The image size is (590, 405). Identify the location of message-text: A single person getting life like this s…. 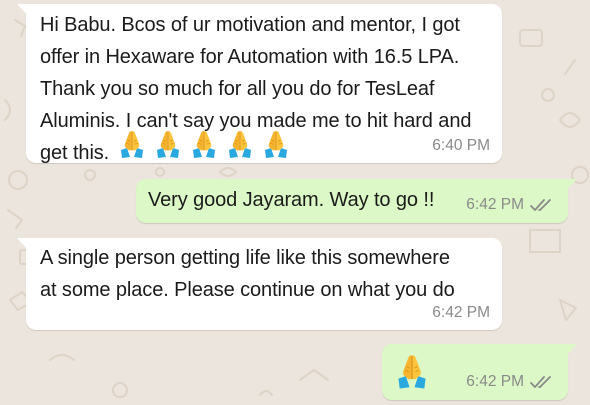
(247, 274).